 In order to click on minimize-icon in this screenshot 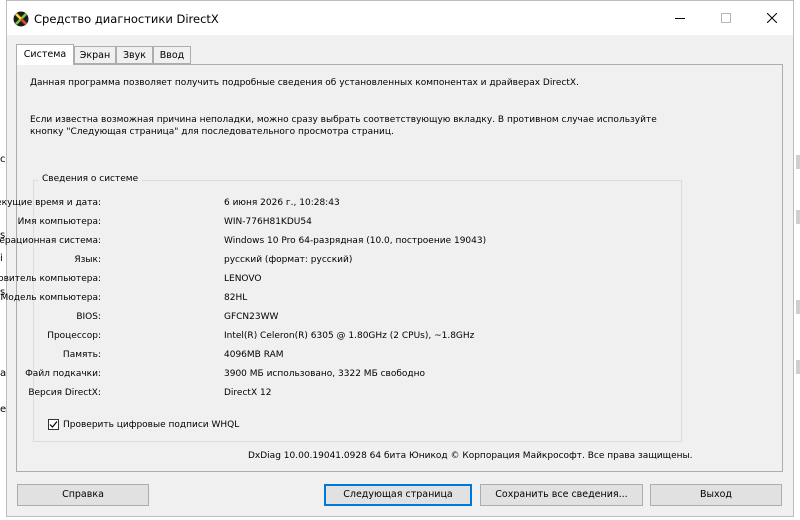, I will do `click(680, 18)`.